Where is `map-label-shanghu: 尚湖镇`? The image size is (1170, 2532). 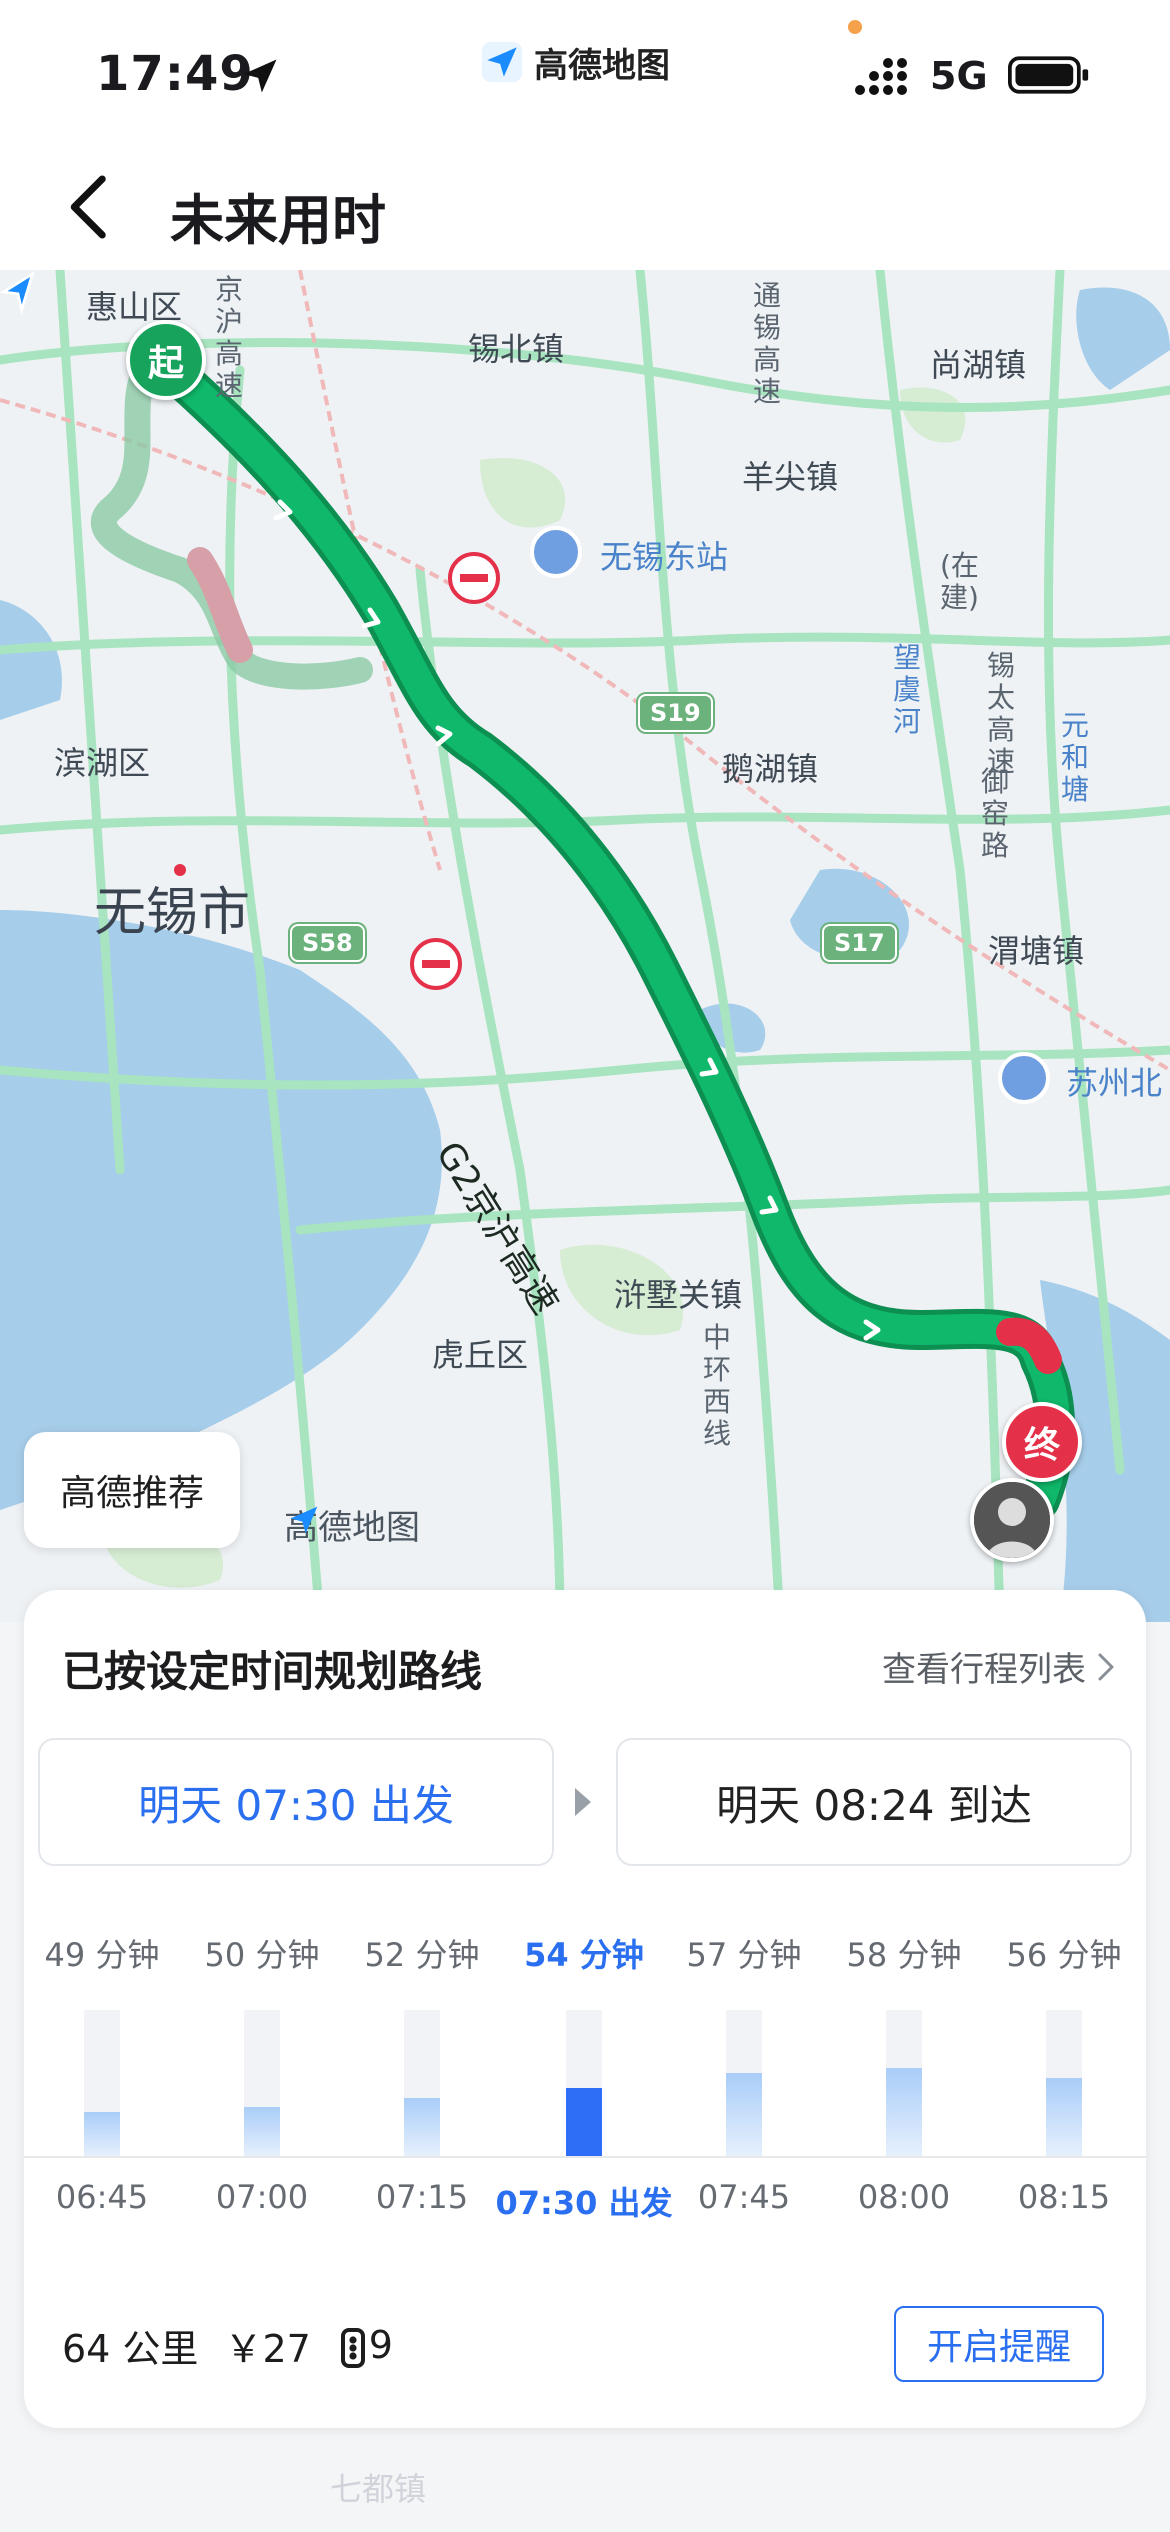
map-label-shanghu: 尚湖镇 is located at coordinates (978, 365).